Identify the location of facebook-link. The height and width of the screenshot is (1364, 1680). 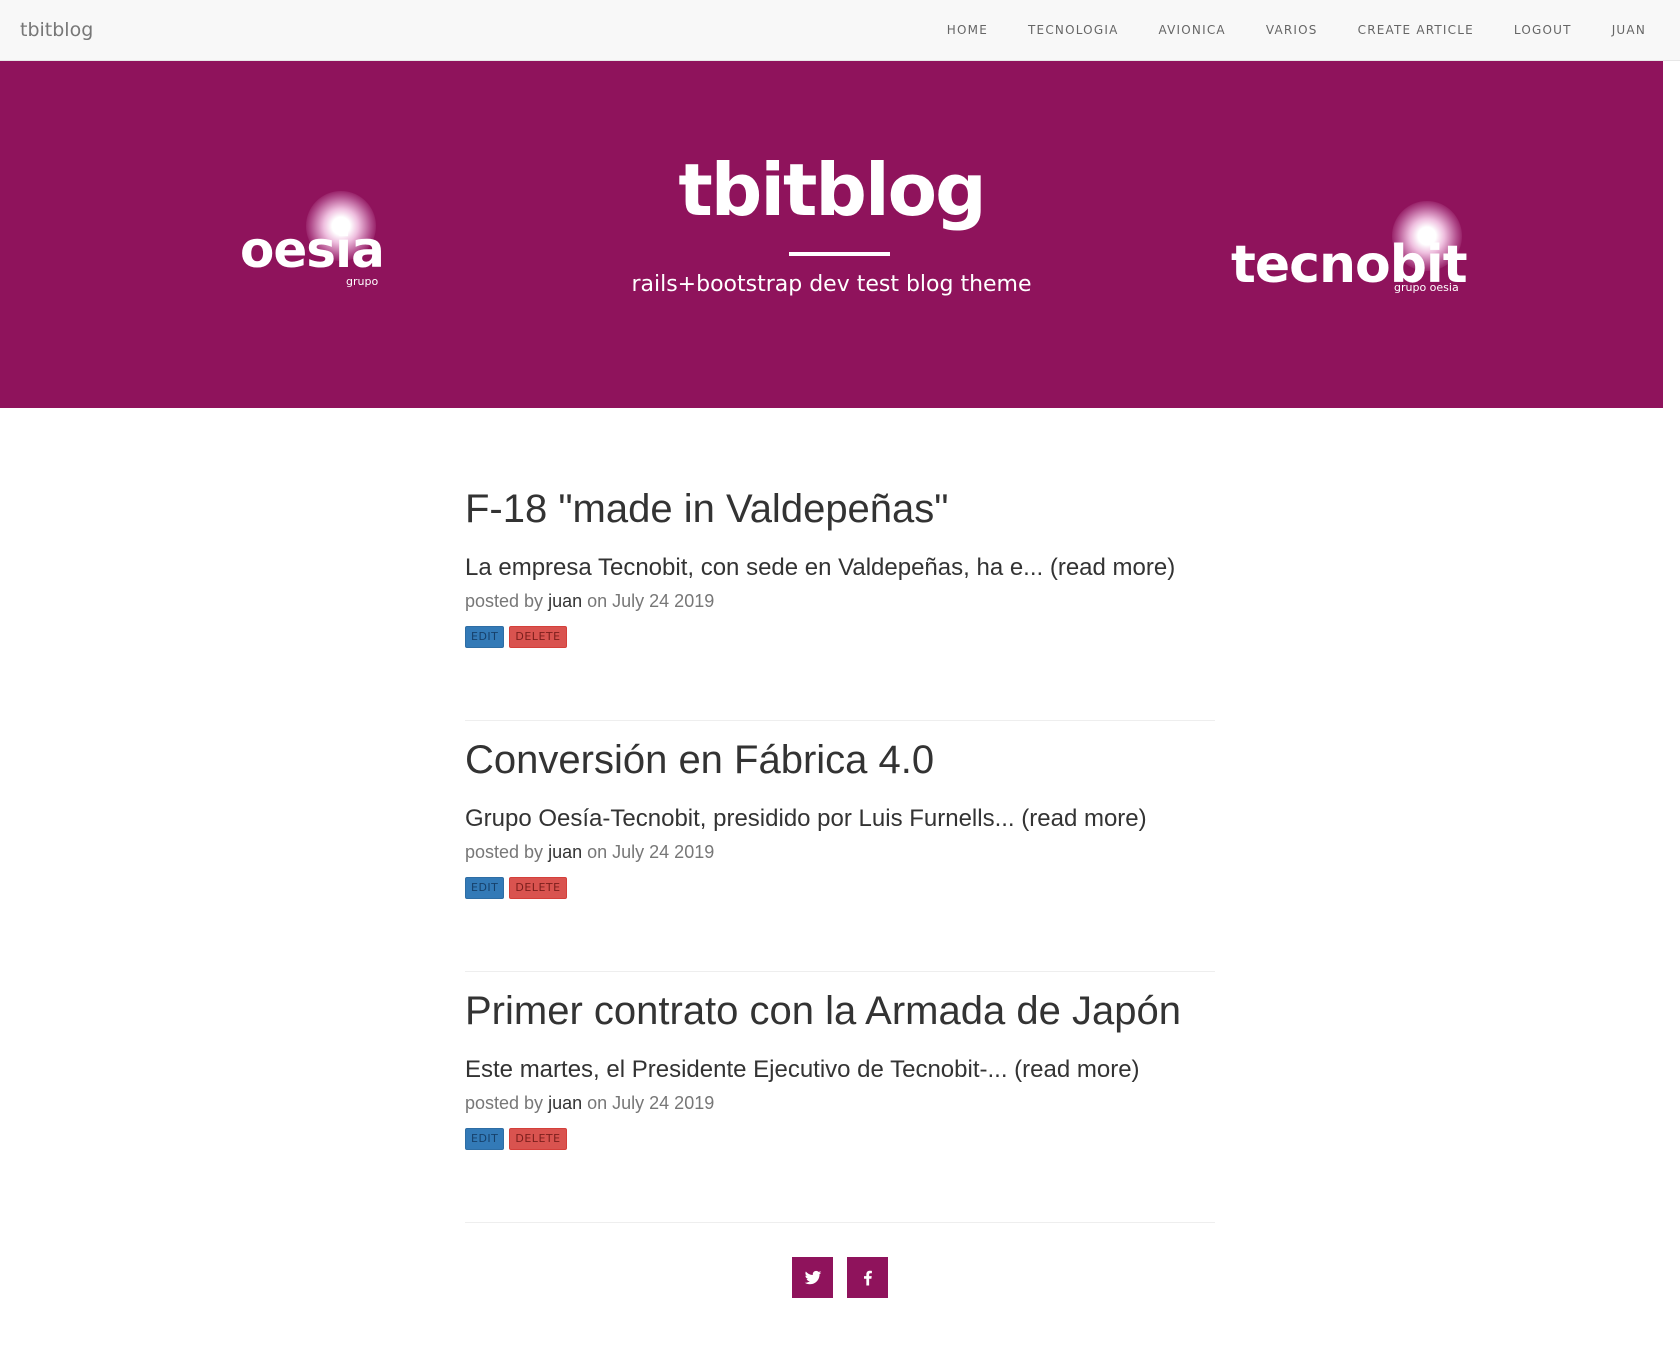
(867, 1277).